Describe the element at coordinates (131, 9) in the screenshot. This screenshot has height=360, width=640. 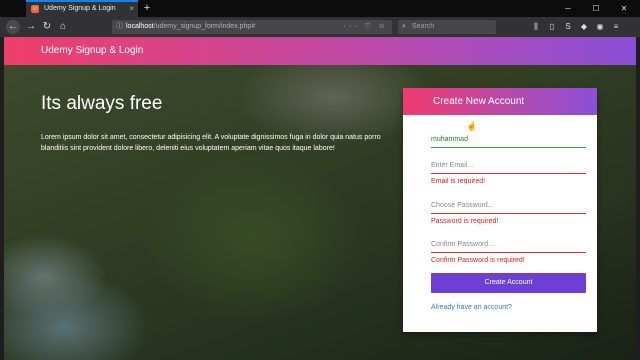
I see `tab-close-icon: ×` at that location.